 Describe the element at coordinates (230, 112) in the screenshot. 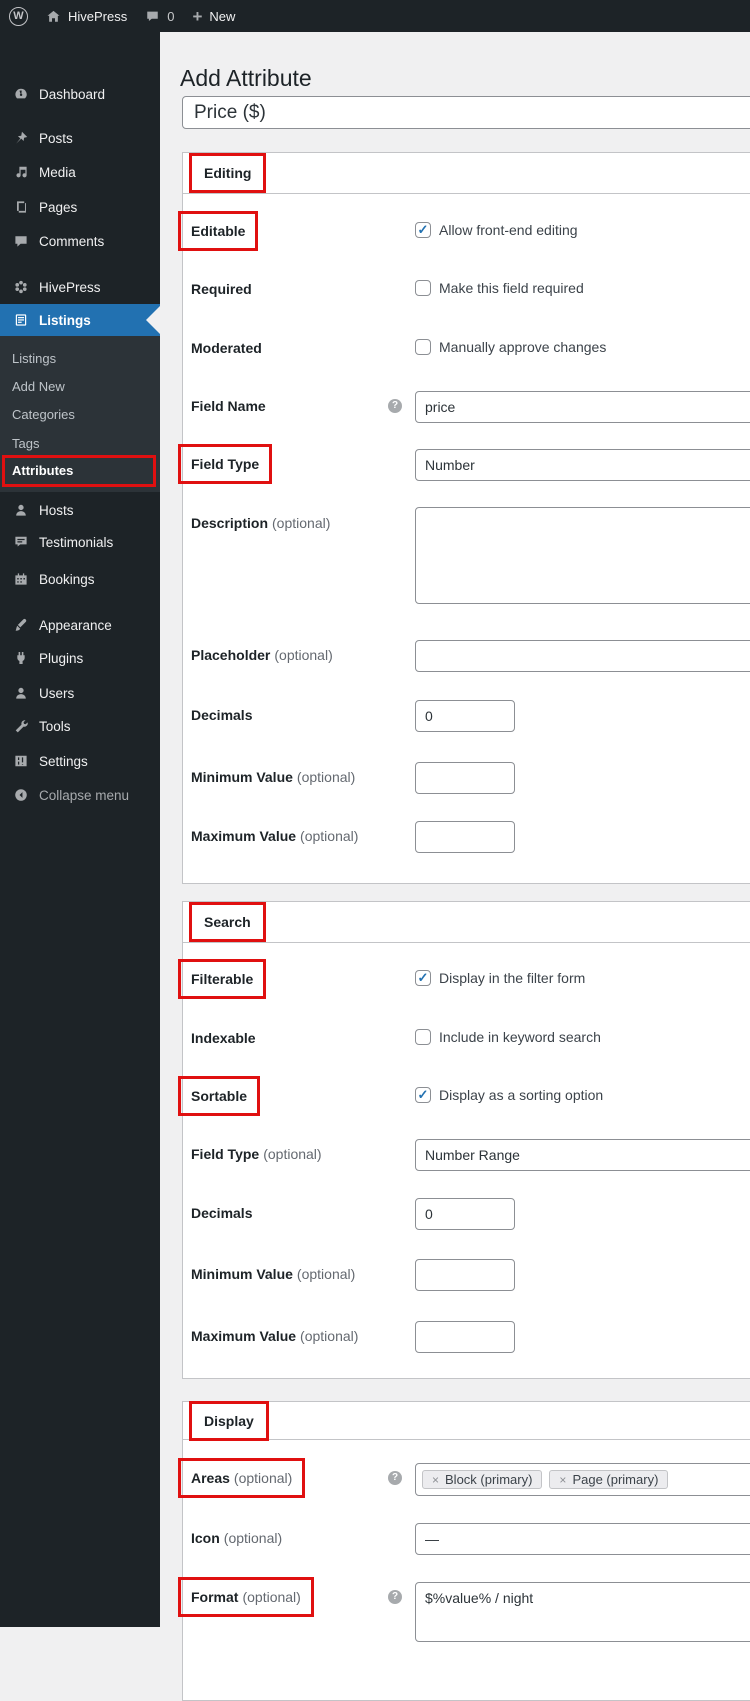

I see `attribute-name-value: Price ($)` at that location.